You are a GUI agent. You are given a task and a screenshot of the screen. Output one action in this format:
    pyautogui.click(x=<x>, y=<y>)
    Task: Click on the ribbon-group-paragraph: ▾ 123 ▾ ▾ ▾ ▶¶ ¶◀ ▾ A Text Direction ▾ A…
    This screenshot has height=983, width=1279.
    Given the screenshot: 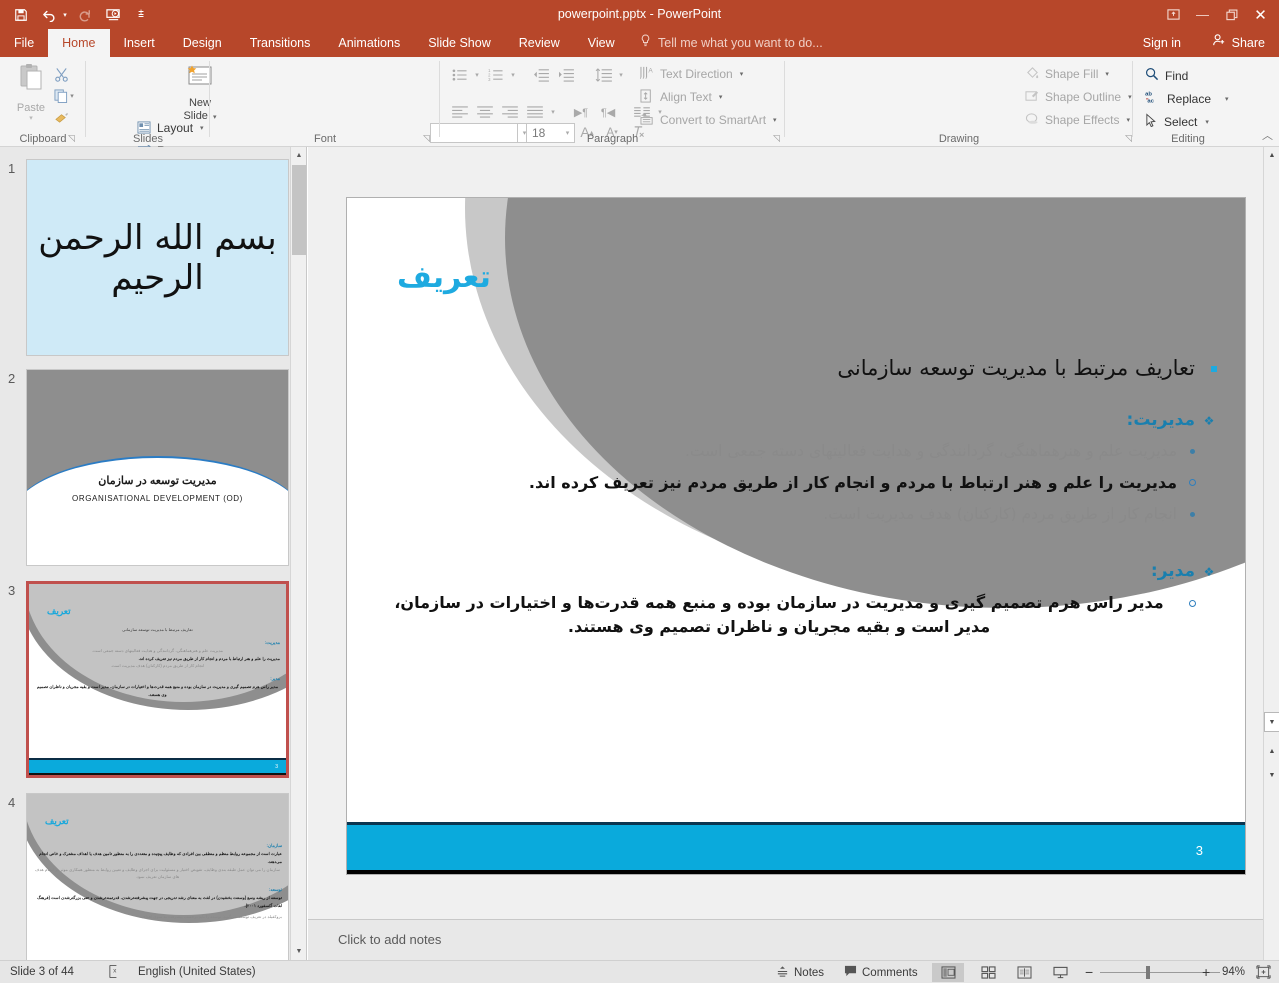 What is the action you would take?
    pyautogui.click(x=612, y=102)
    